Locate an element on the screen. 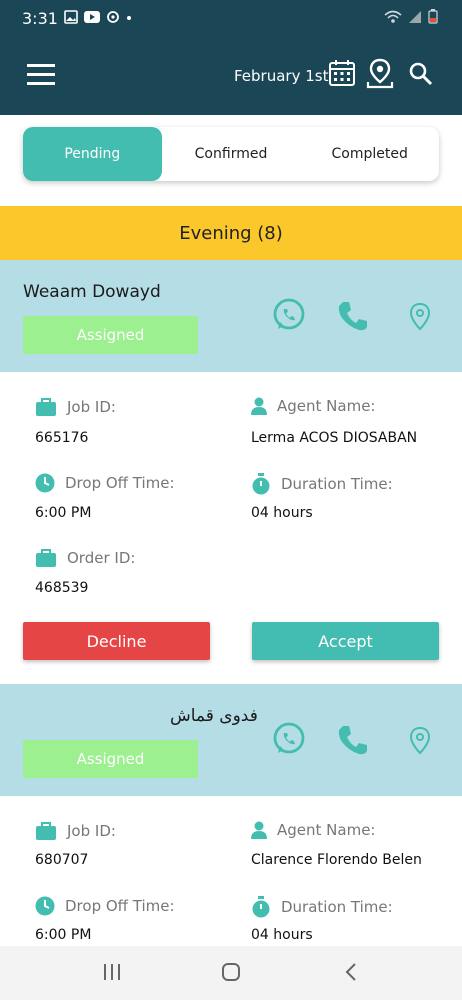  youtube-icon is located at coordinates (92, 17).